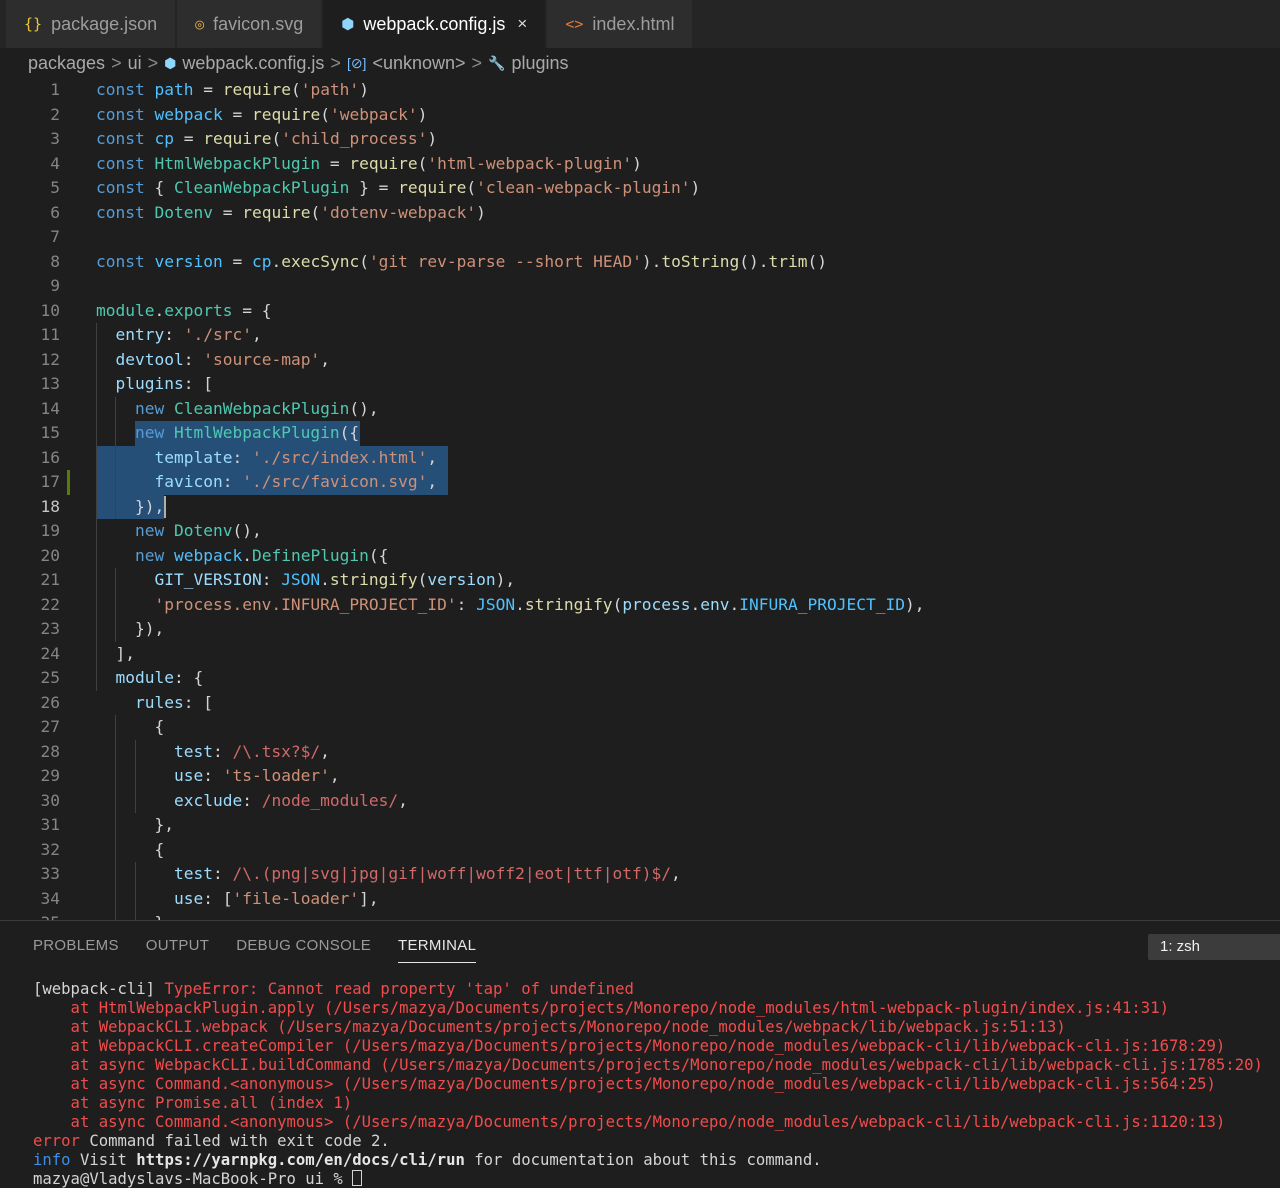 This screenshot has height=1188, width=1280. What do you see at coordinates (253, 63) in the screenshot?
I see `breadcrumb-file: webpack.config.js` at bounding box center [253, 63].